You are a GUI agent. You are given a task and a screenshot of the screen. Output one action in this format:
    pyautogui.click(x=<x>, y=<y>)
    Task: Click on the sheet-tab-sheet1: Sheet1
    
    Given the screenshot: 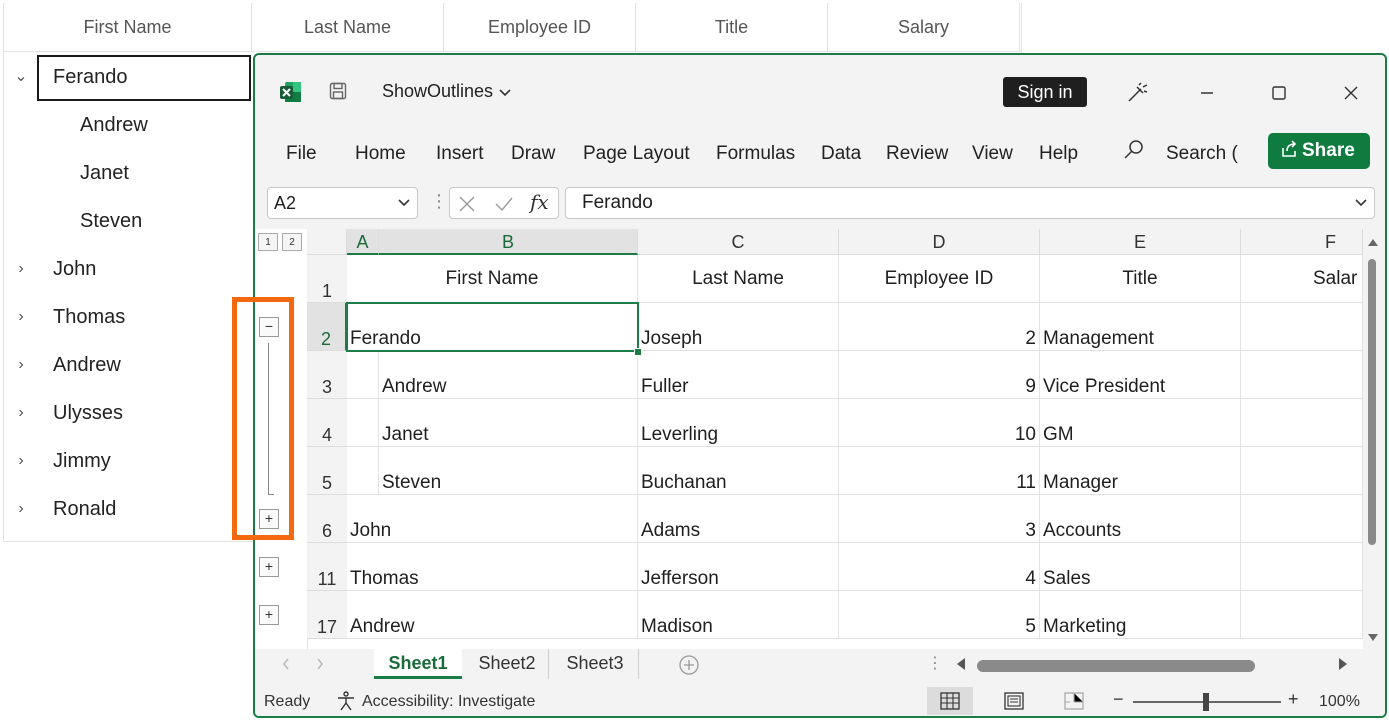 What is the action you would take?
    pyautogui.click(x=418, y=664)
    